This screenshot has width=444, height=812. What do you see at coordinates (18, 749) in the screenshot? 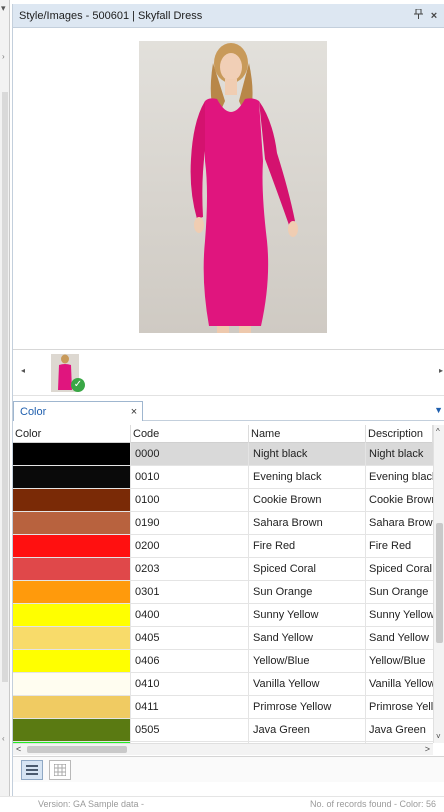
I see `scroll-left-icon: <` at bounding box center [18, 749].